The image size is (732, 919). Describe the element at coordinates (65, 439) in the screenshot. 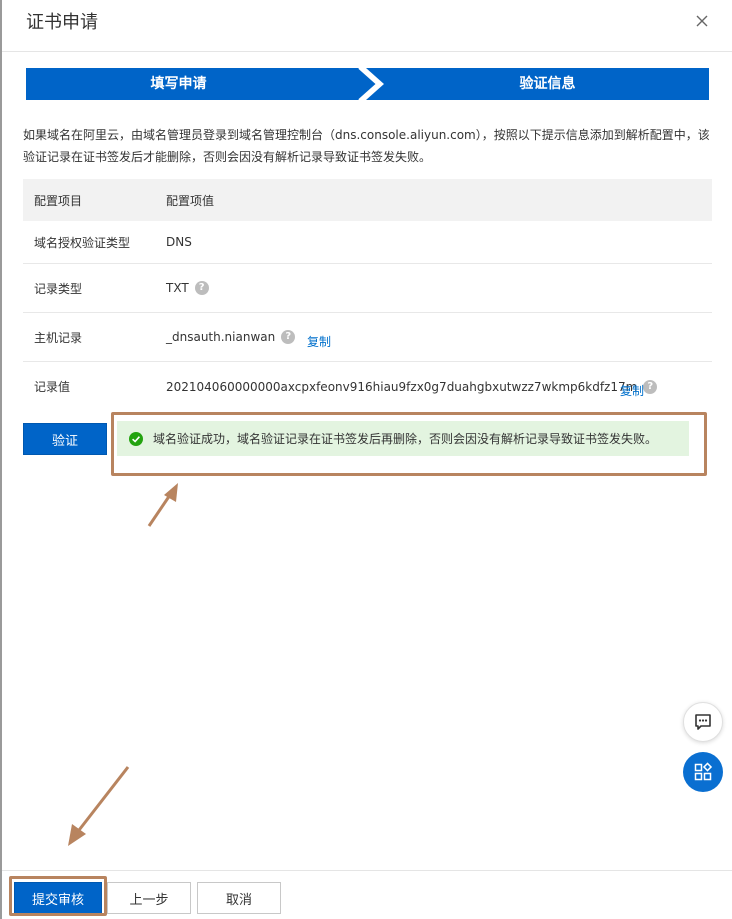

I see `verify-button: 验证` at that location.